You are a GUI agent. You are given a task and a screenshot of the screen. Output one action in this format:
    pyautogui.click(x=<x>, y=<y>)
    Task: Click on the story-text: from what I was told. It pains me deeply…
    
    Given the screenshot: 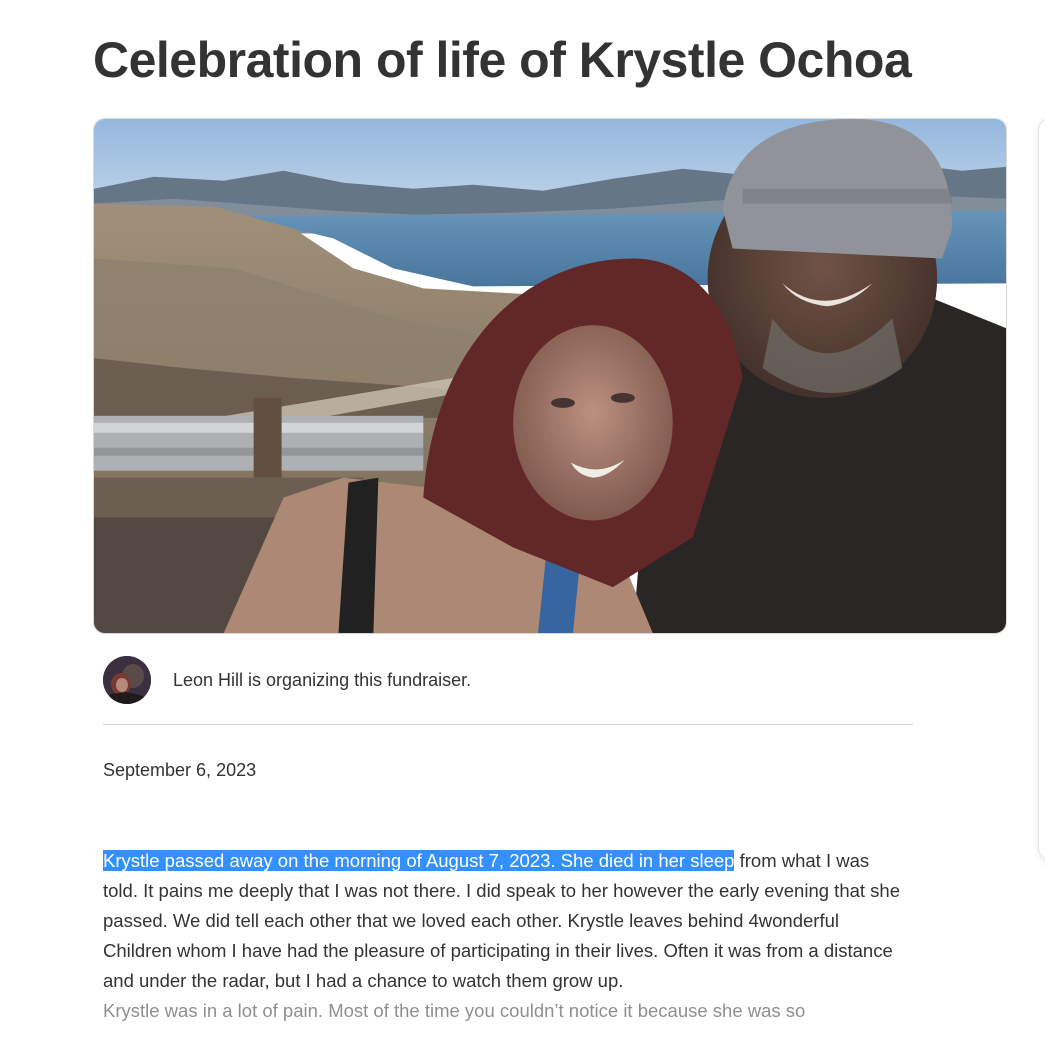 What is the action you would take?
    pyautogui.click(x=501, y=920)
    